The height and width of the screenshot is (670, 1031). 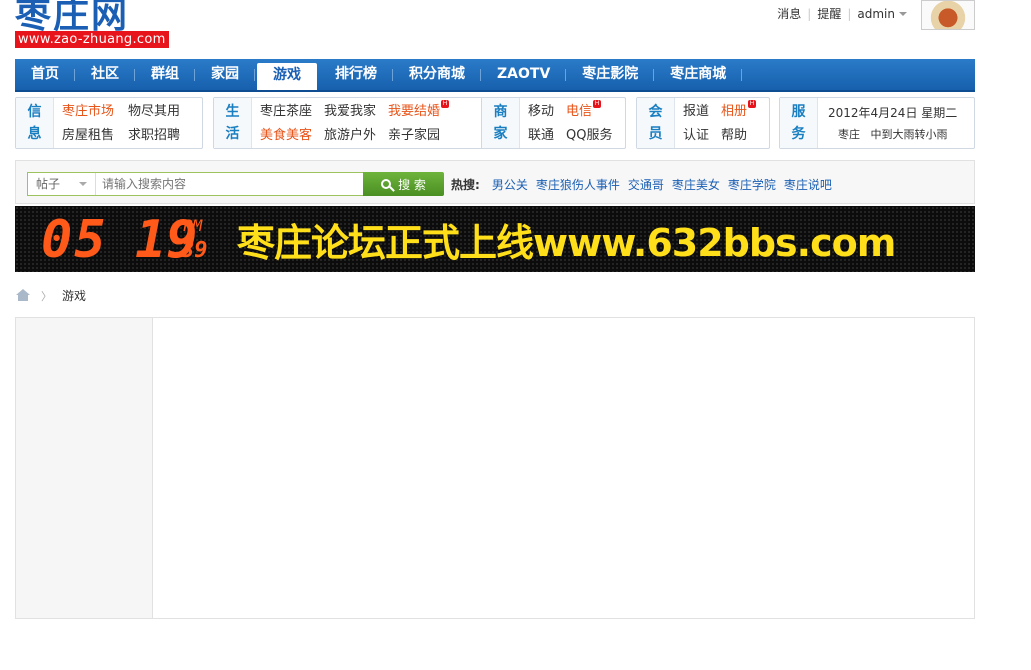 I want to click on nav-community: 社区, so click(x=105, y=74).